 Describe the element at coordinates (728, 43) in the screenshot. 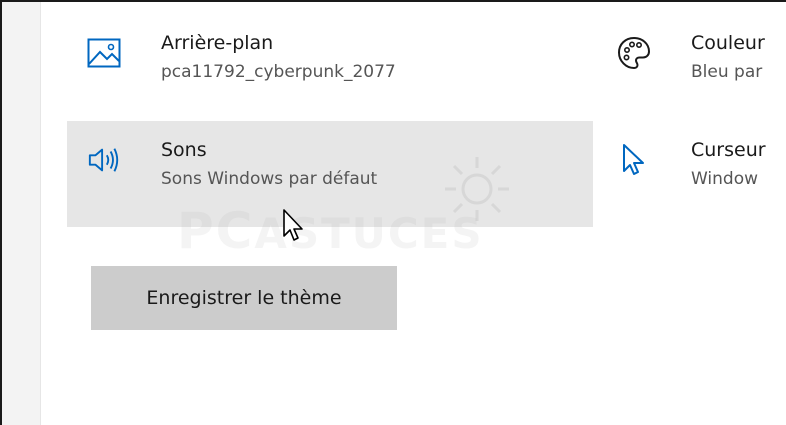

I see `color-title: Couleur` at that location.